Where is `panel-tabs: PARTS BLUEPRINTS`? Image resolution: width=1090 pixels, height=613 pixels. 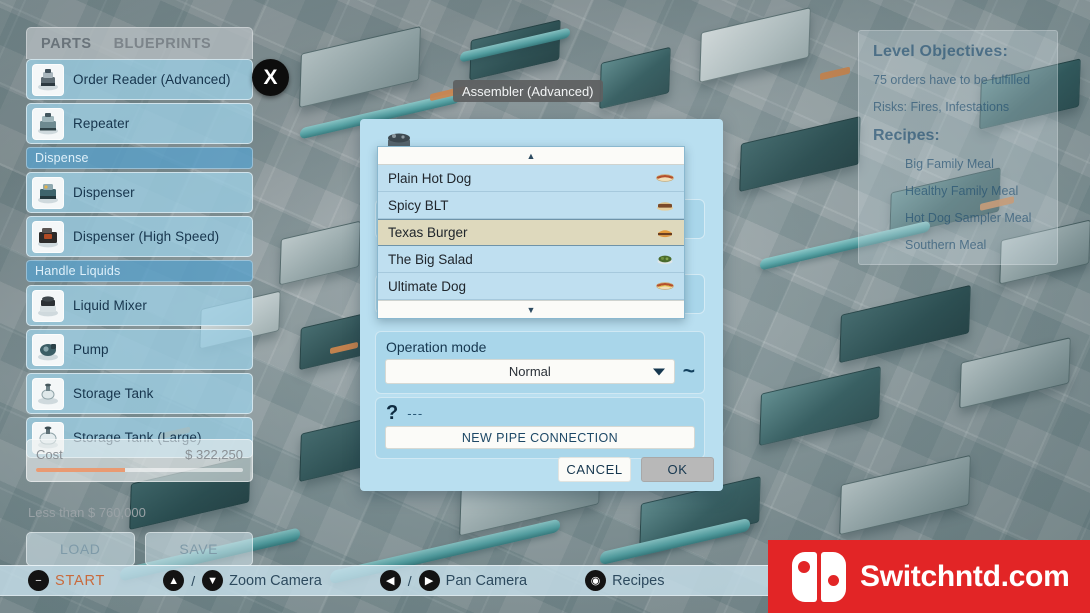
panel-tabs: PARTS BLUEPRINTS is located at coordinates (139, 43).